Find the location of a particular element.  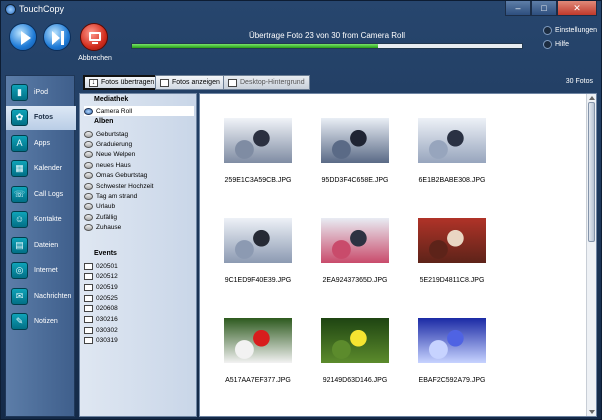

monitor-icon is located at coordinates (95, 36).